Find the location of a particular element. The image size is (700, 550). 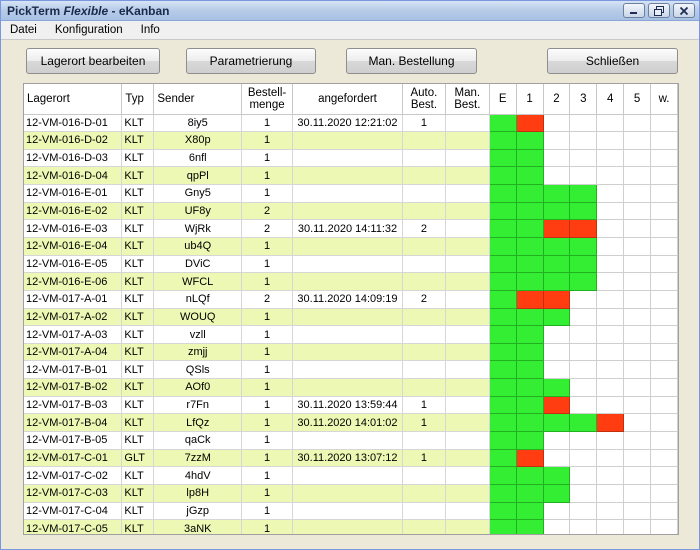

bin-cell-1-empty is located at coordinates (530, 299).